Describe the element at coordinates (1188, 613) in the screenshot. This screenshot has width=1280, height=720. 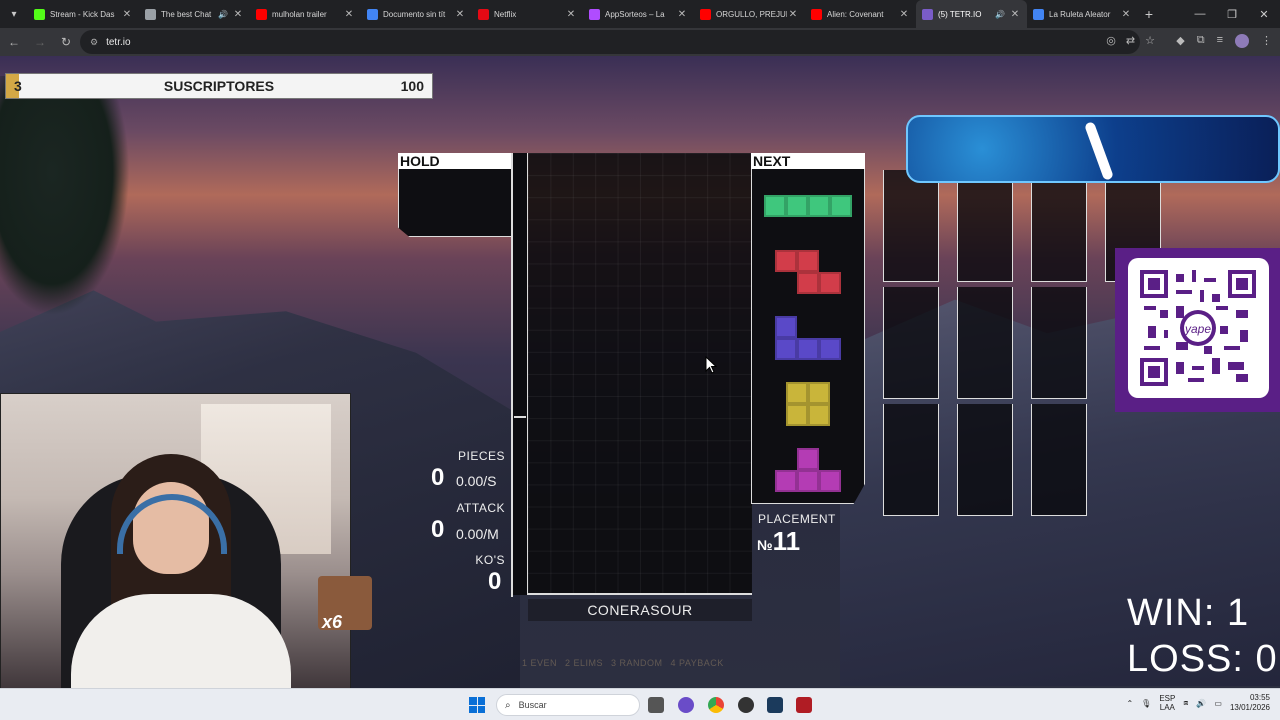
I see `win-counter: WIN: 1` at that location.